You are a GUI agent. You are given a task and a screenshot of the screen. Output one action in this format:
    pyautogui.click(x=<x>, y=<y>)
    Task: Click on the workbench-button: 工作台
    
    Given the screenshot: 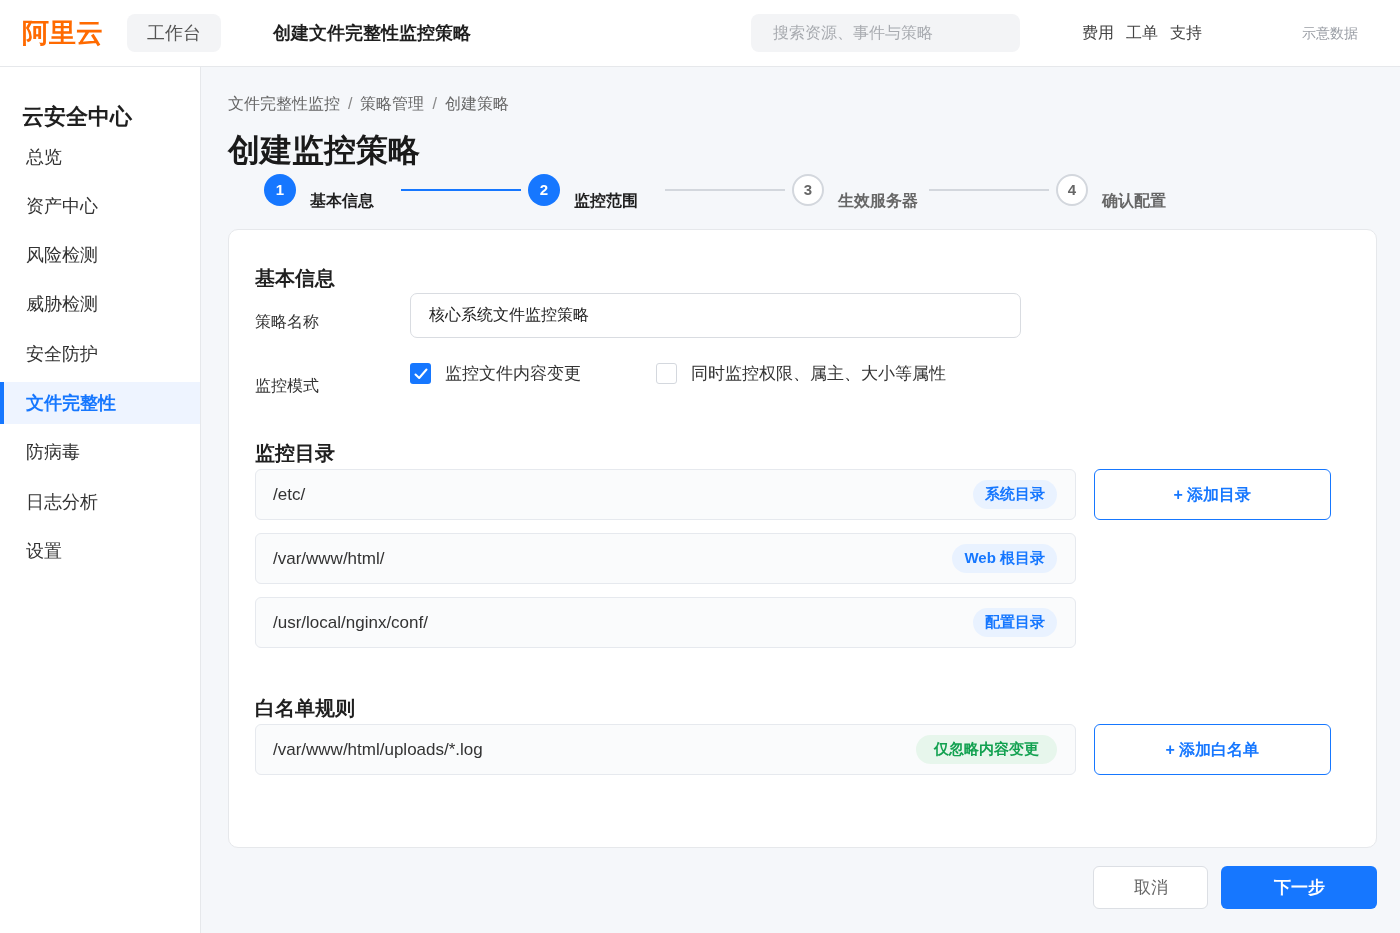 What is the action you would take?
    pyautogui.click(x=174, y=33)
    